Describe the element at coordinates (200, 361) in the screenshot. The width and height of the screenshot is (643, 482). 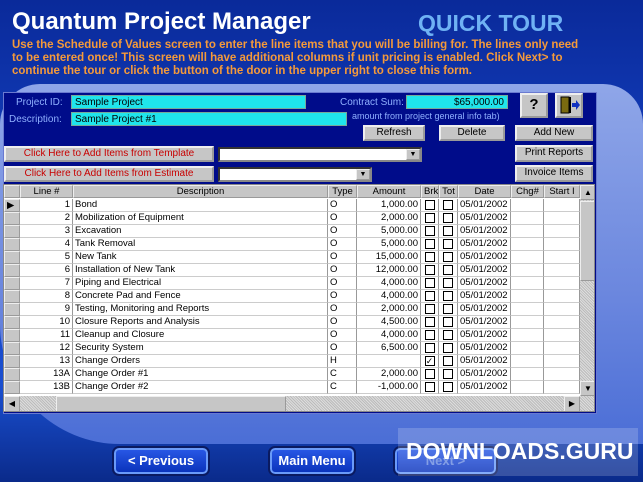
I see `cell-desc: Change Orders` at that location.